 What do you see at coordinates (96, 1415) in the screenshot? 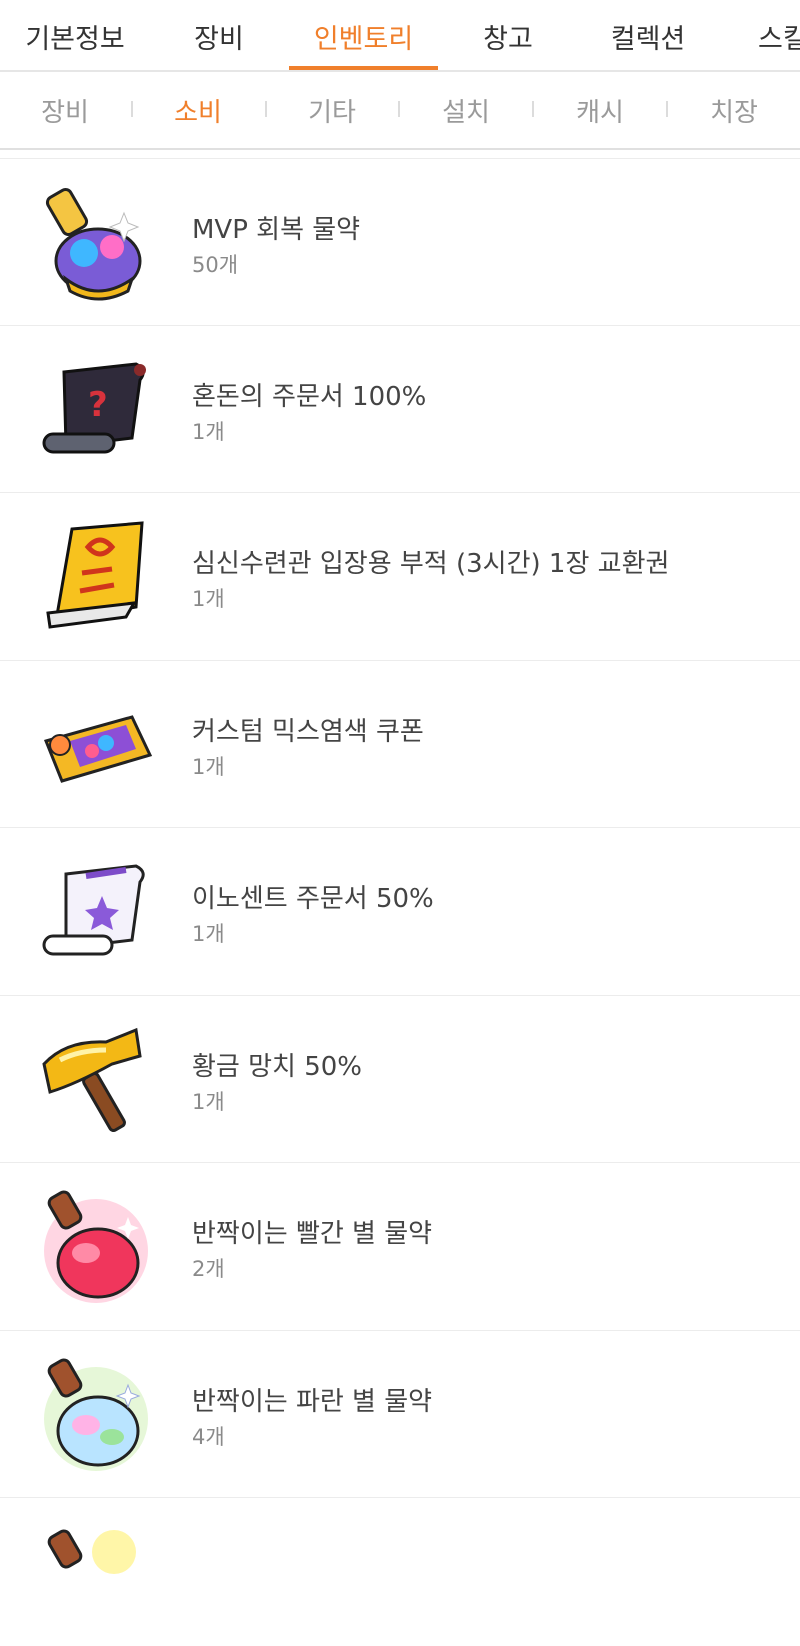
I see `blue-star-potion-icon` at bounding box center [96, 1415].